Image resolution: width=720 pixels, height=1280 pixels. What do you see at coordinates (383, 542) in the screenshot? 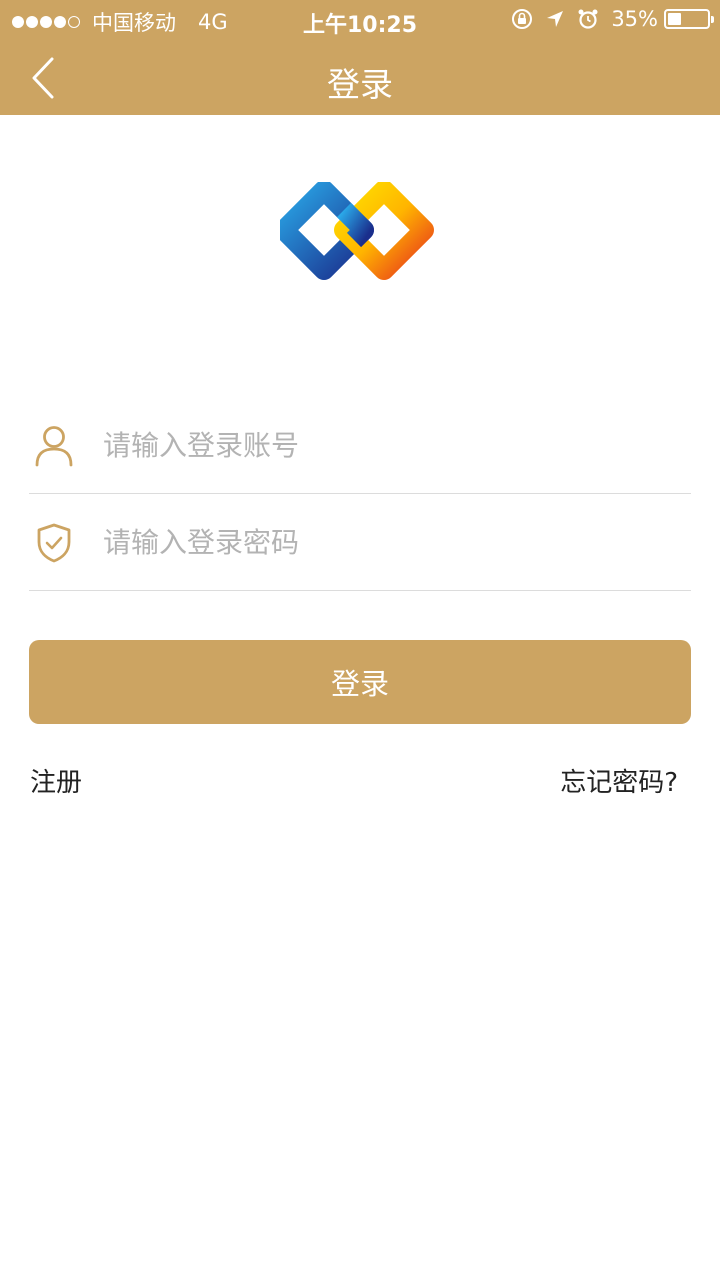
I see `password-input` at bounding box center [383, 542].